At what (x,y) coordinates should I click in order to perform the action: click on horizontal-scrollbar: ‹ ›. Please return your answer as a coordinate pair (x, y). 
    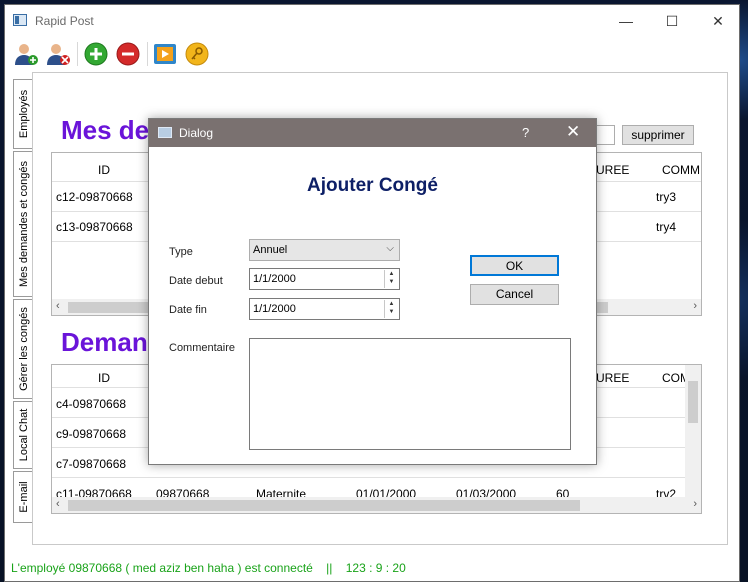
    Looking at the image, I should click on (376, 505).